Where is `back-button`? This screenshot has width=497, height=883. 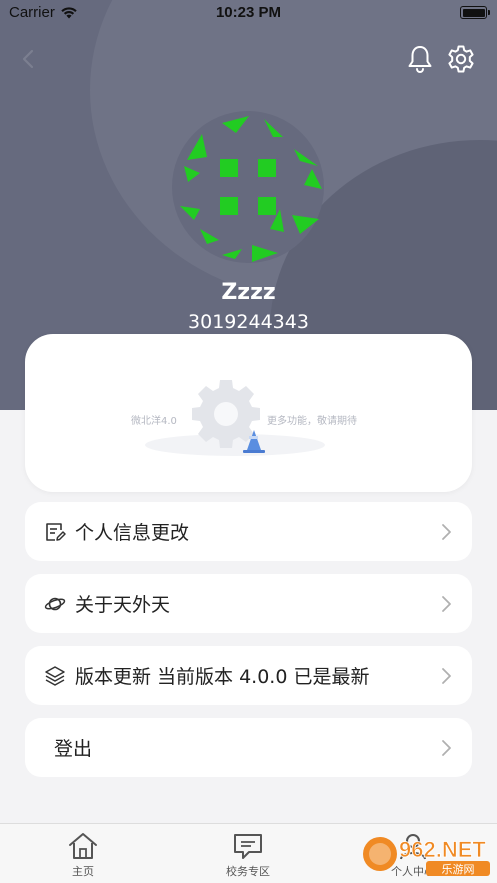
back-button is located at coordinates (29, 59).